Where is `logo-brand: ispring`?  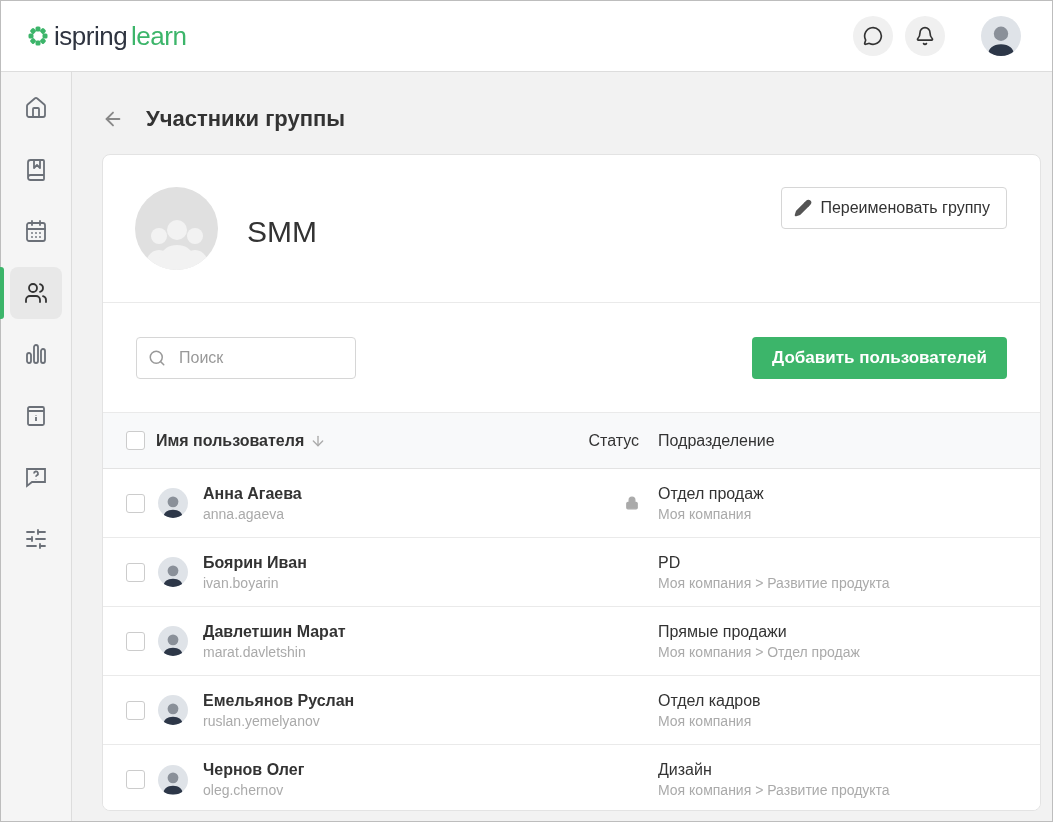 logo-brand: ispring is located at coordinates (91, 36).